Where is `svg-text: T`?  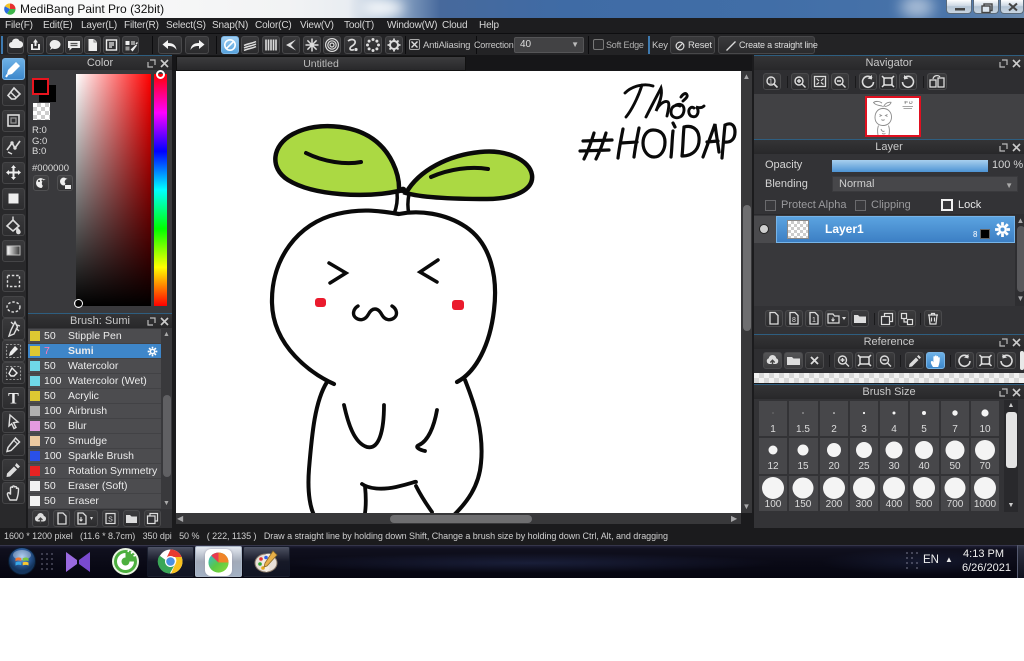 svg-text: T is located at coordinates (13, 399).